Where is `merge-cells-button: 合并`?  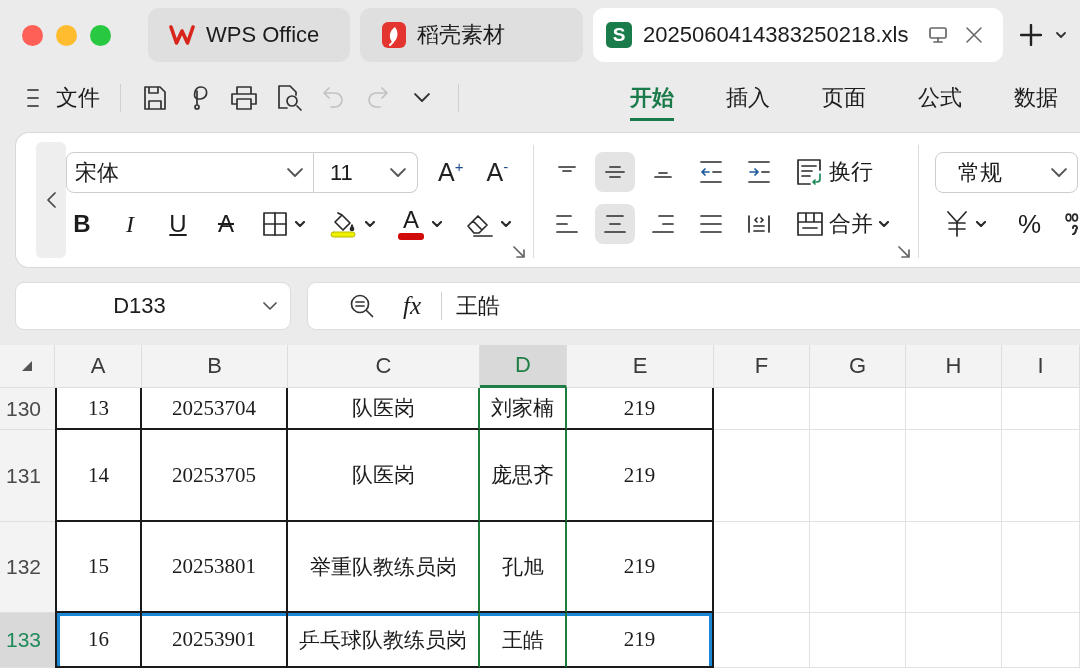
merge-cells-button: 合并 is located at coordinates (843, 224).